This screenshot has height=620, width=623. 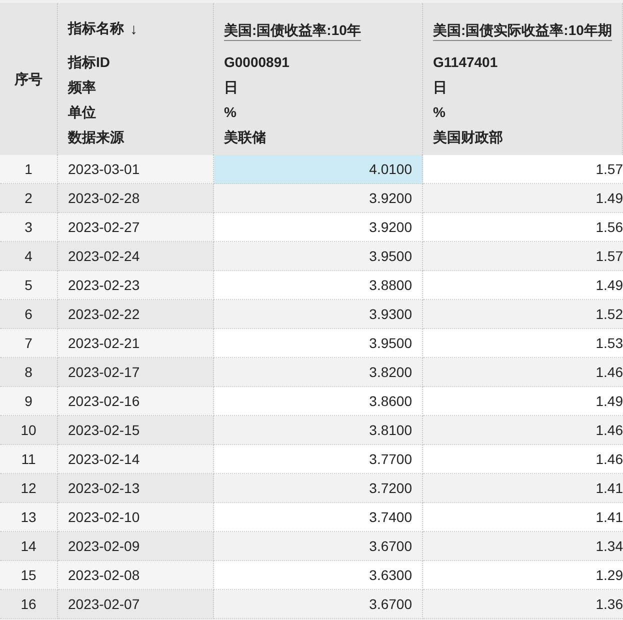 What do you see at coordinates (97, 137) in the screenshot?
I see `field-label: 数据来源` at bounding box center [97, 137].